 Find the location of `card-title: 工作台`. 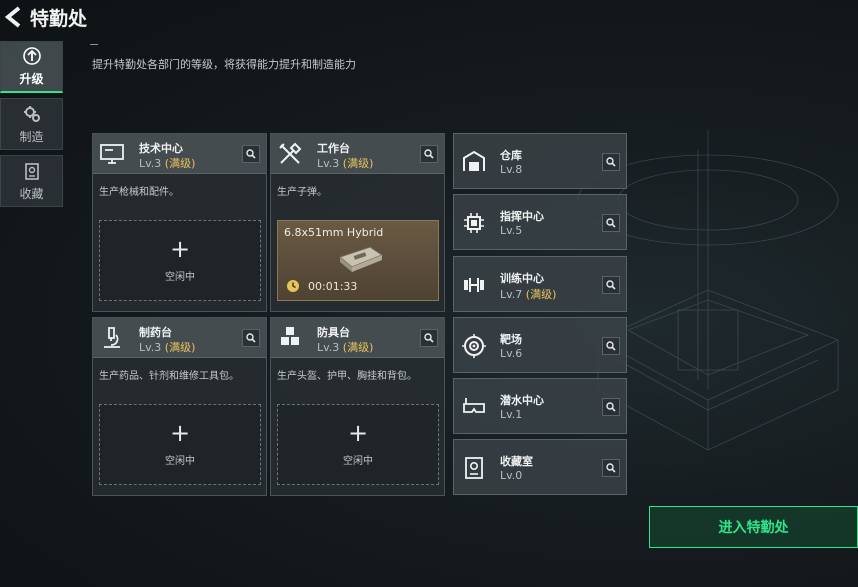

card-title: 工作台 is located at coordinates (333, 148).